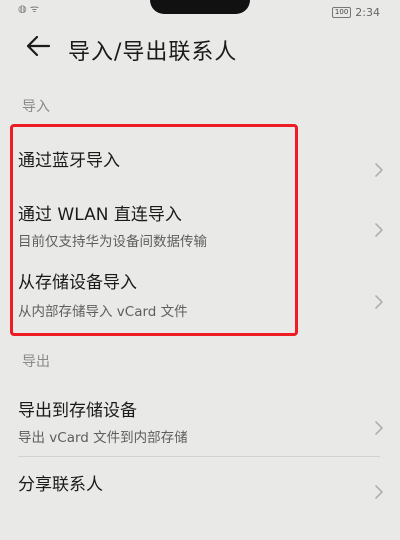 Image resolution: width=400 pixels, height=540 pixels. What do you see at coordinates (200, 490) in the screenshot?
I see `share-contacts-item: 分享联系人` at bounding box center [200, 490].